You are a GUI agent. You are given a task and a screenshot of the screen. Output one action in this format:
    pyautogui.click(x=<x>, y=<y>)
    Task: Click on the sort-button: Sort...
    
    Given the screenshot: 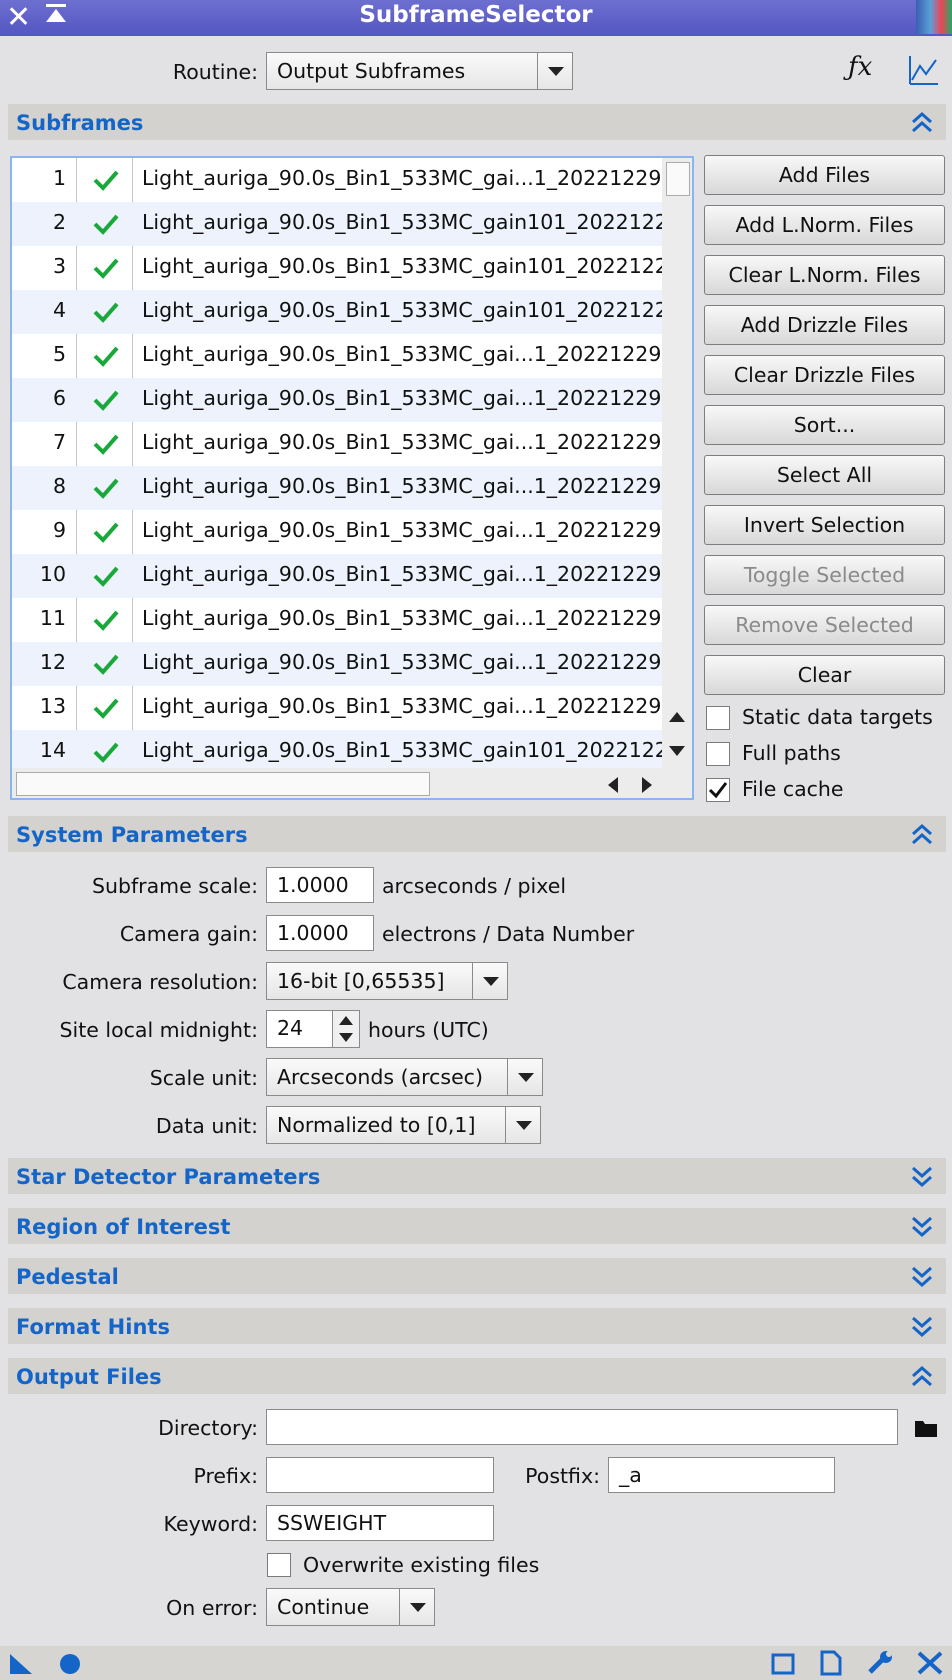 What is the action you would take?
    pyautogui.click(x=824, y=425)
    